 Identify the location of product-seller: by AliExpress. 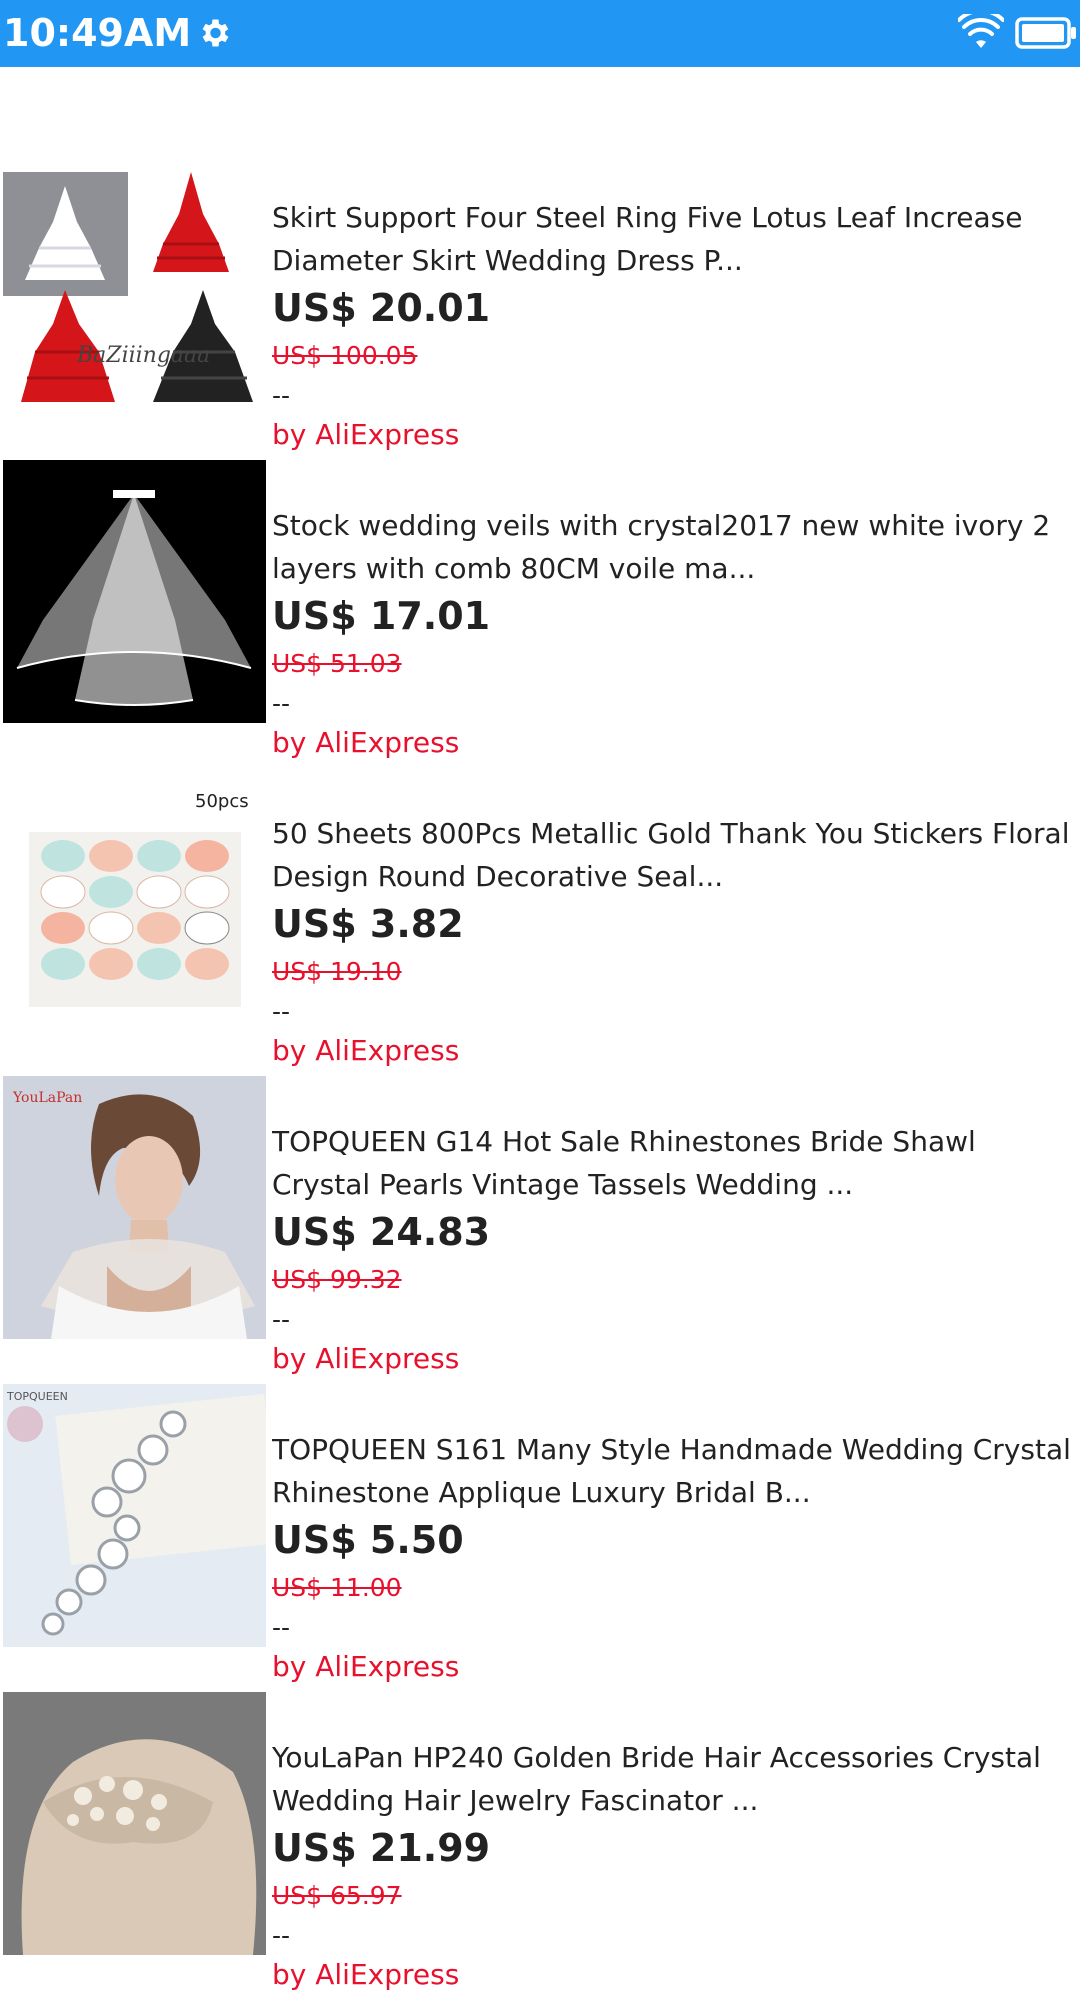
(366, 1974).